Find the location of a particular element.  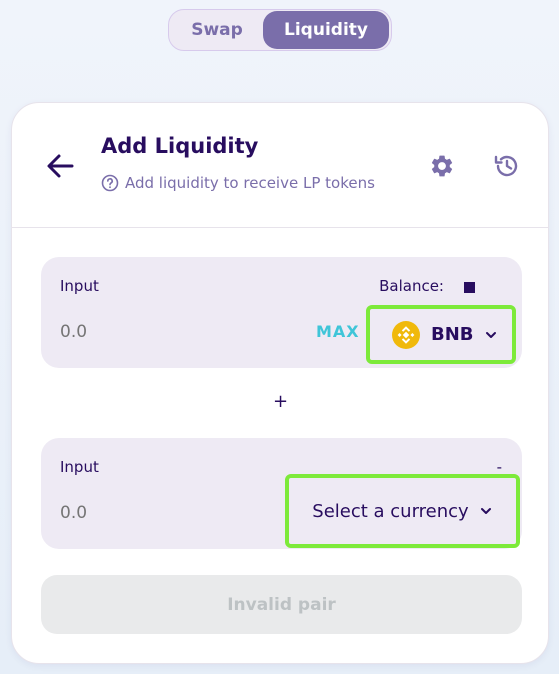

plus-icon: + is located at coordinates (281, 401).